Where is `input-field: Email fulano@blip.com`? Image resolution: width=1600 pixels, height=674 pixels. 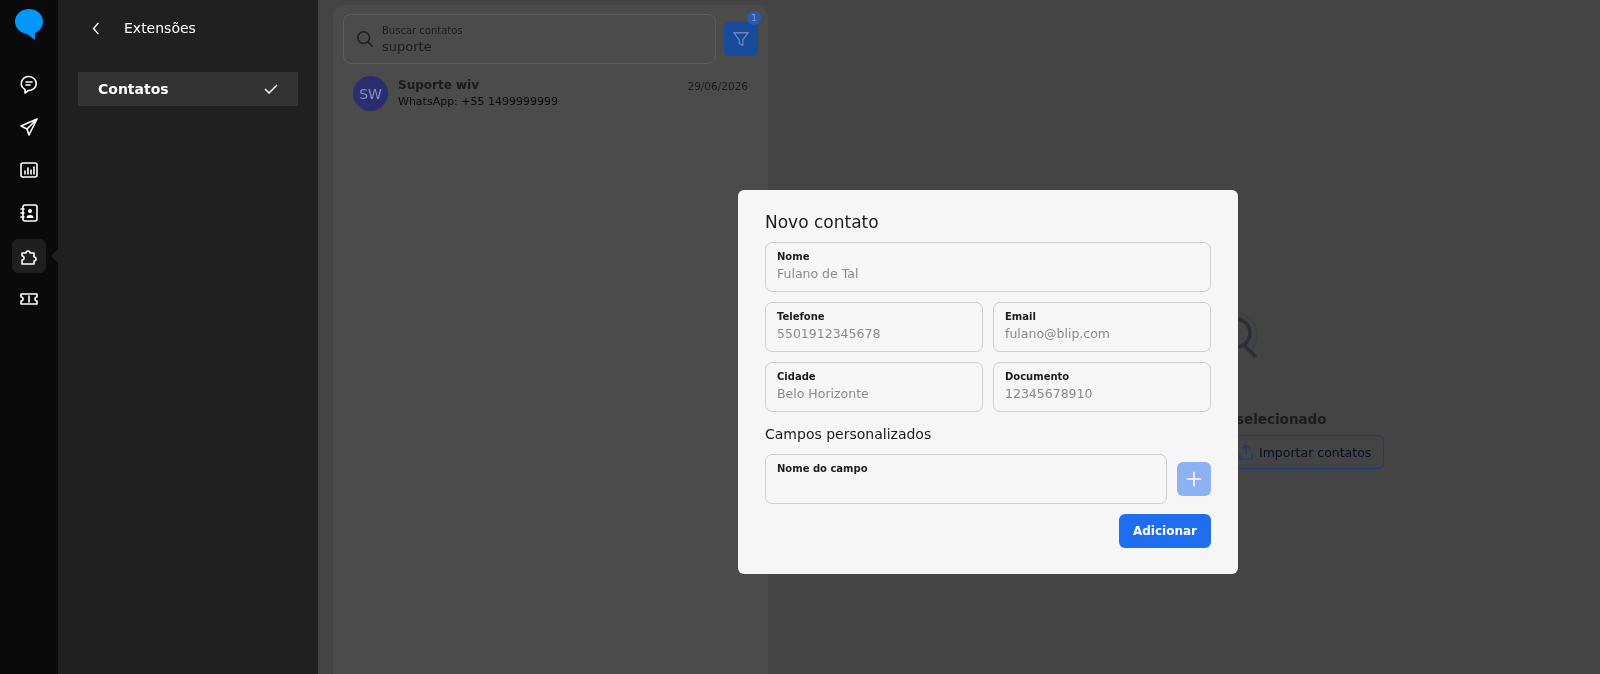
input-field: Email fulano@blip.com is located at coordinates (1102, 327).